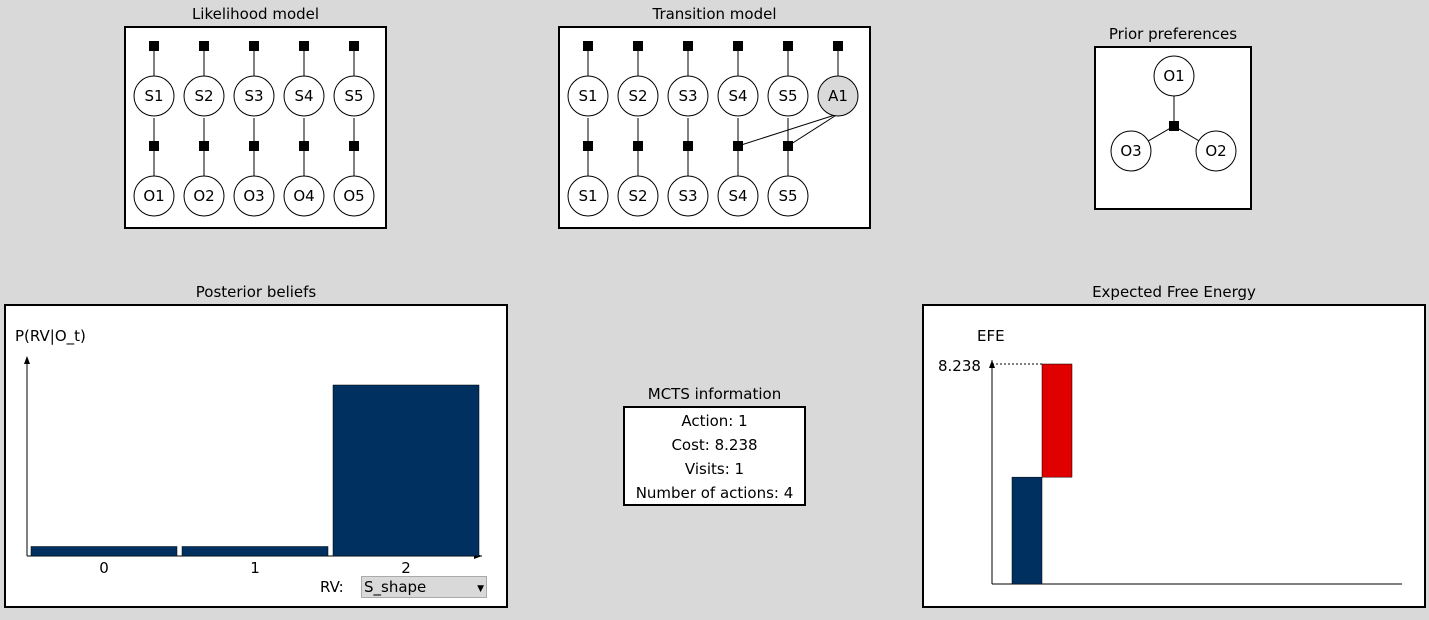 Image resolution: width=1429 pixels, height=620 pixels. I want to click on efe-red-bar, so click(1057, 420).